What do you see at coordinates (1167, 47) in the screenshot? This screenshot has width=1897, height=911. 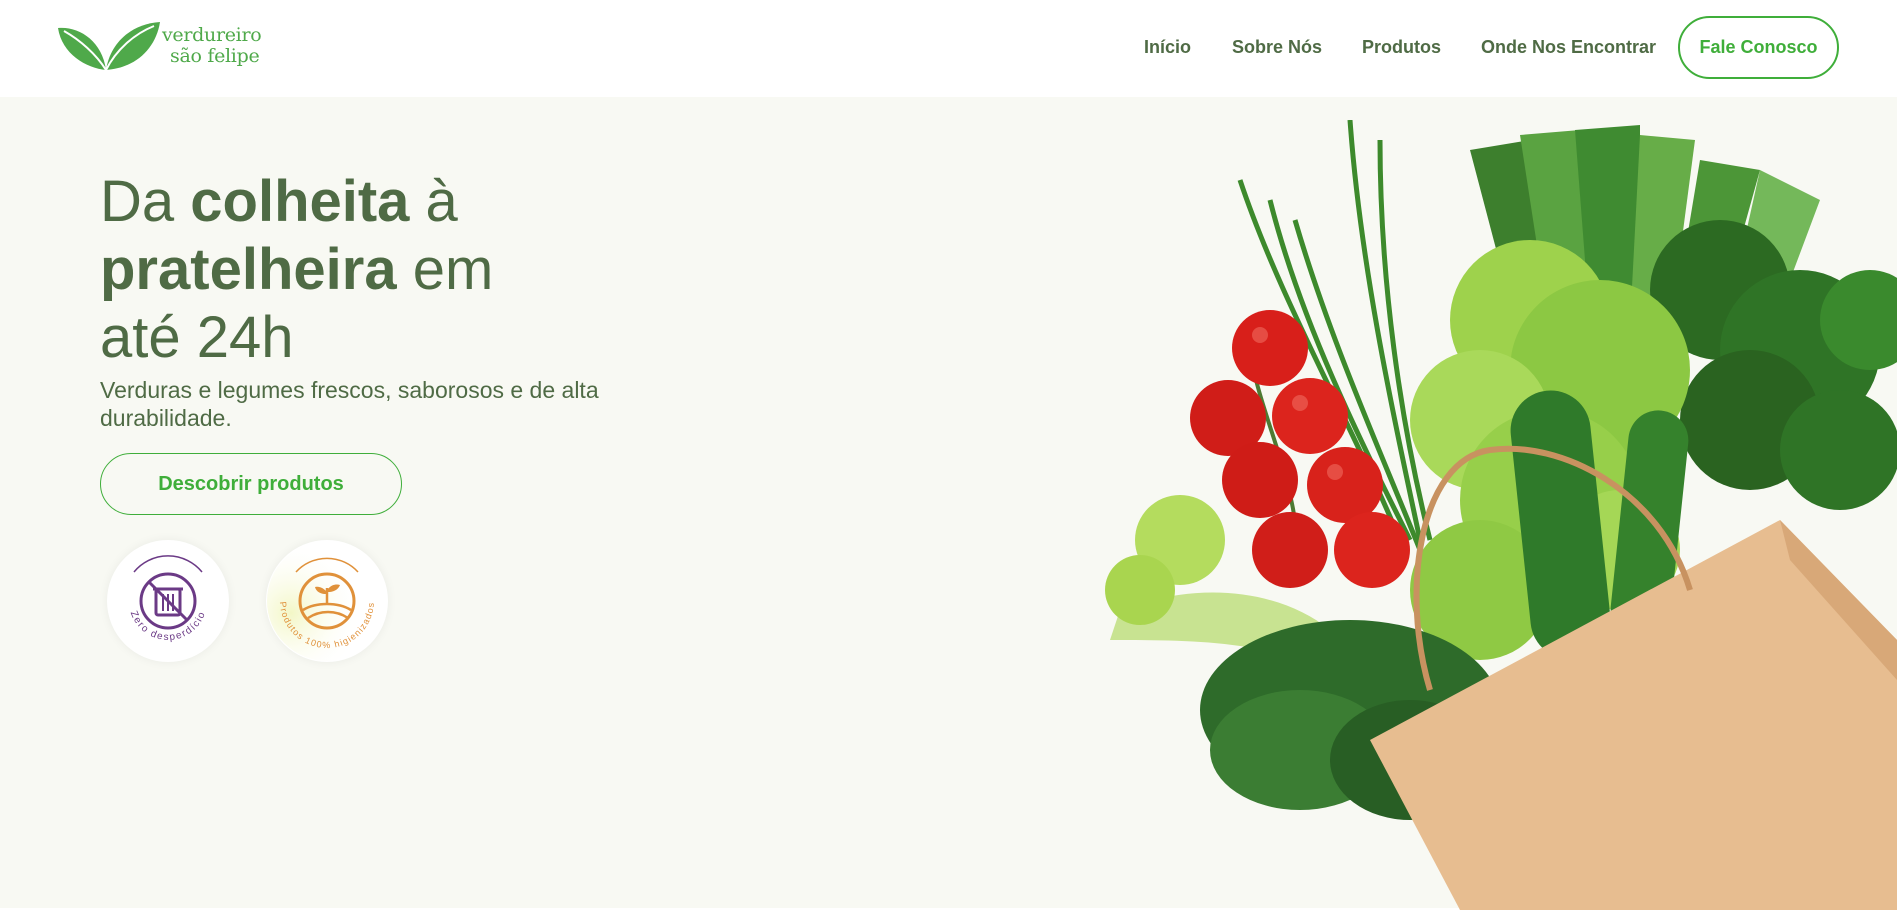 I see `nav-item-inicio-link: Início` at bounding box center [1167, 47].